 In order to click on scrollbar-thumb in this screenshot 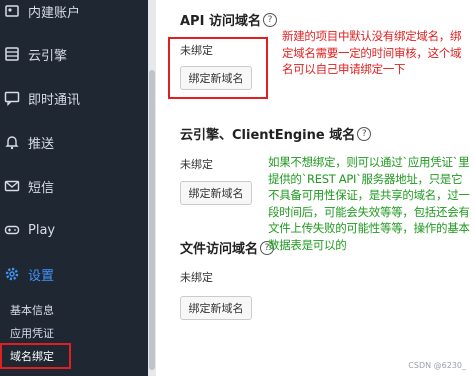, I will do `click(152, 220)`.